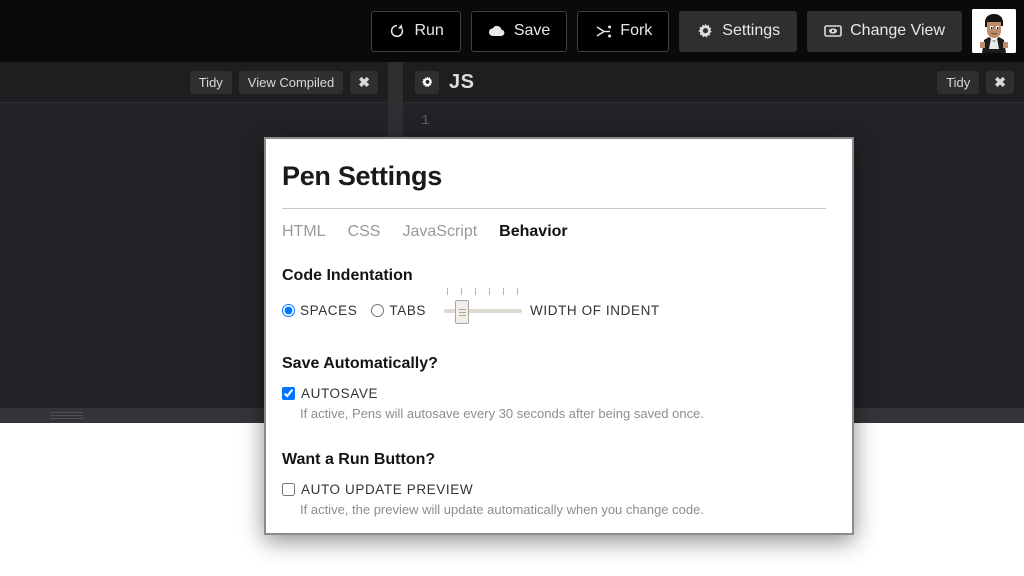 The height and width of the screenshot is (576, 1024). I want to click on refresh-icon, so click(397, 31).